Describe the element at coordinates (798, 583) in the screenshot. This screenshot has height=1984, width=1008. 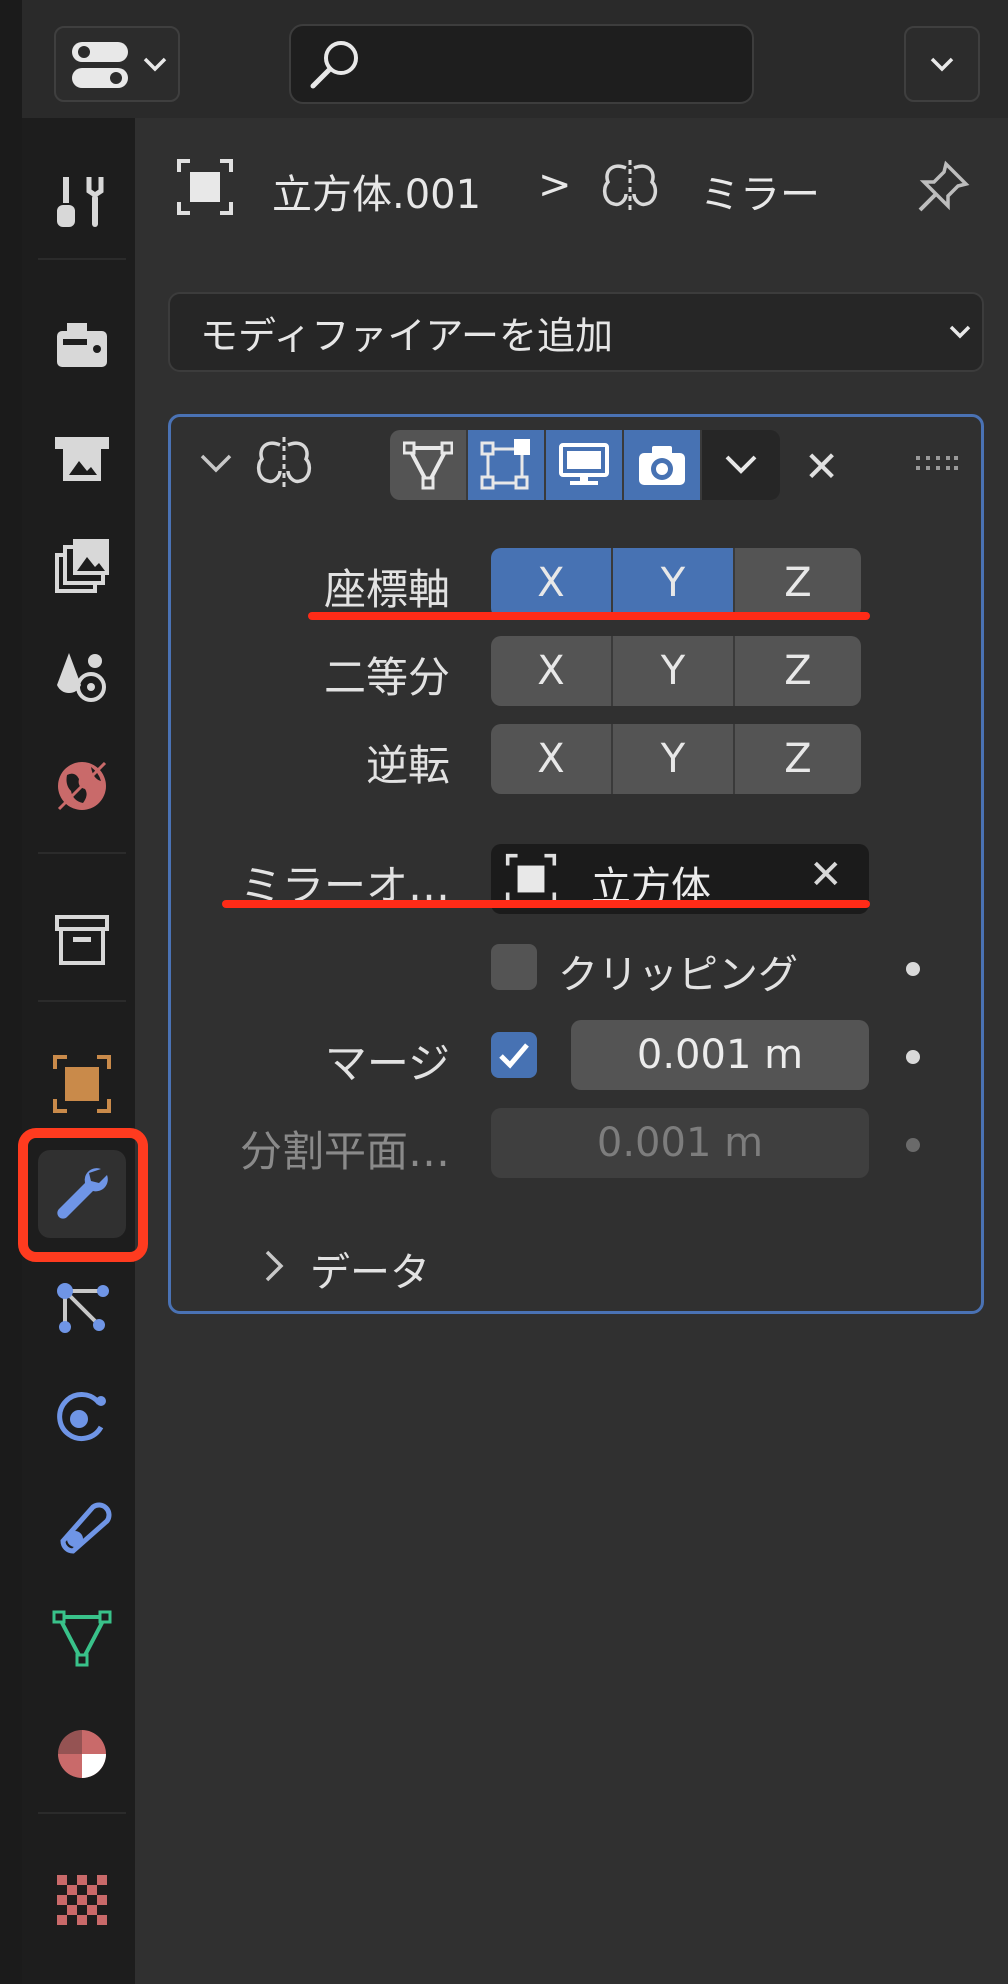
I see `axis-z-toggle: Z` at that location.